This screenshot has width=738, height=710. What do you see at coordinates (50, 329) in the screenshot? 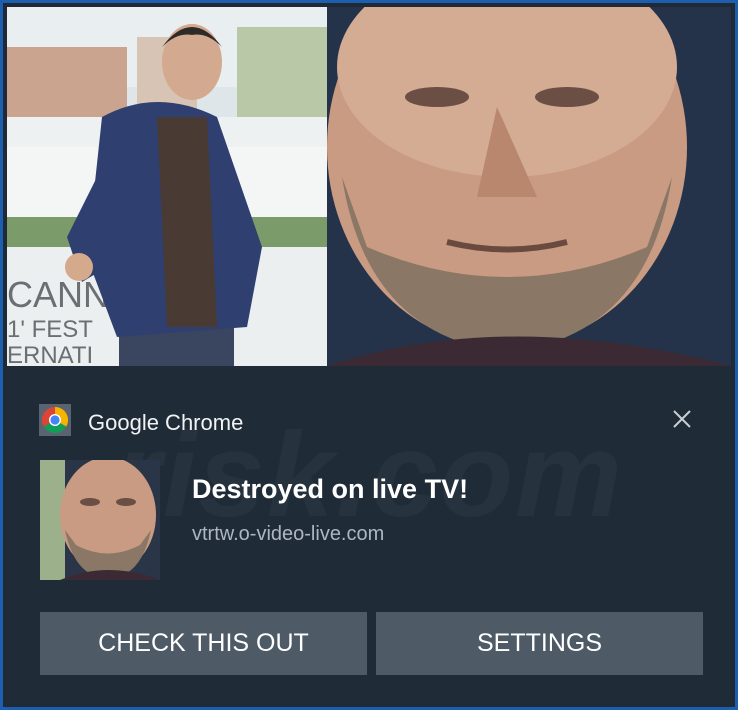
I see `hero-sign-line-2: 1' FEST` at bounding box center [50, 329].